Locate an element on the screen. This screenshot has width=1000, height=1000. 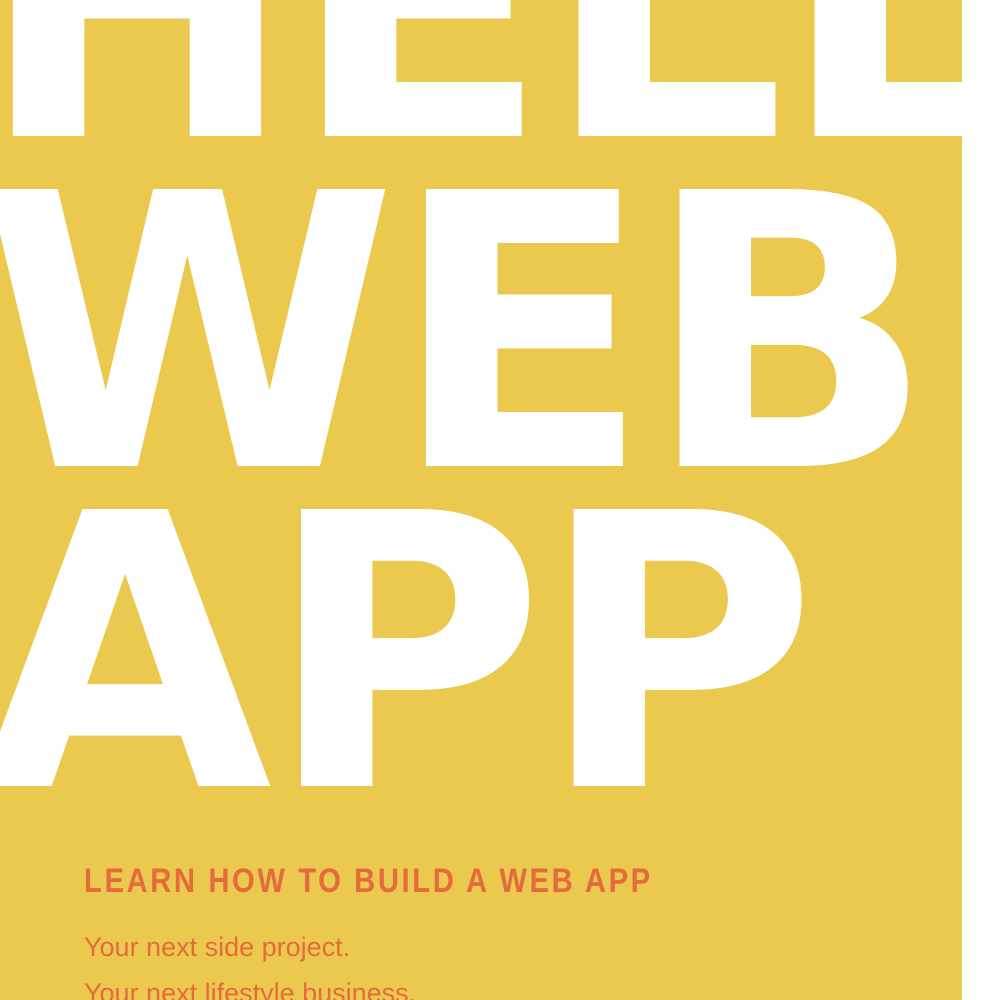
cover-tagline: Your next side project. is located at coordinates (217, 947).